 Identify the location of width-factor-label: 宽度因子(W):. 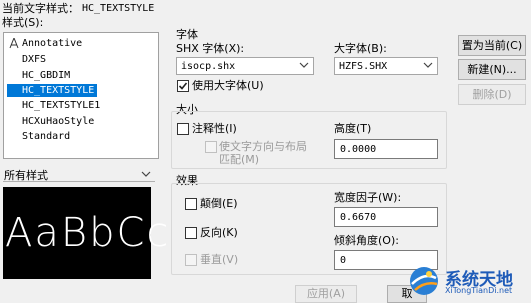
(368, 197).